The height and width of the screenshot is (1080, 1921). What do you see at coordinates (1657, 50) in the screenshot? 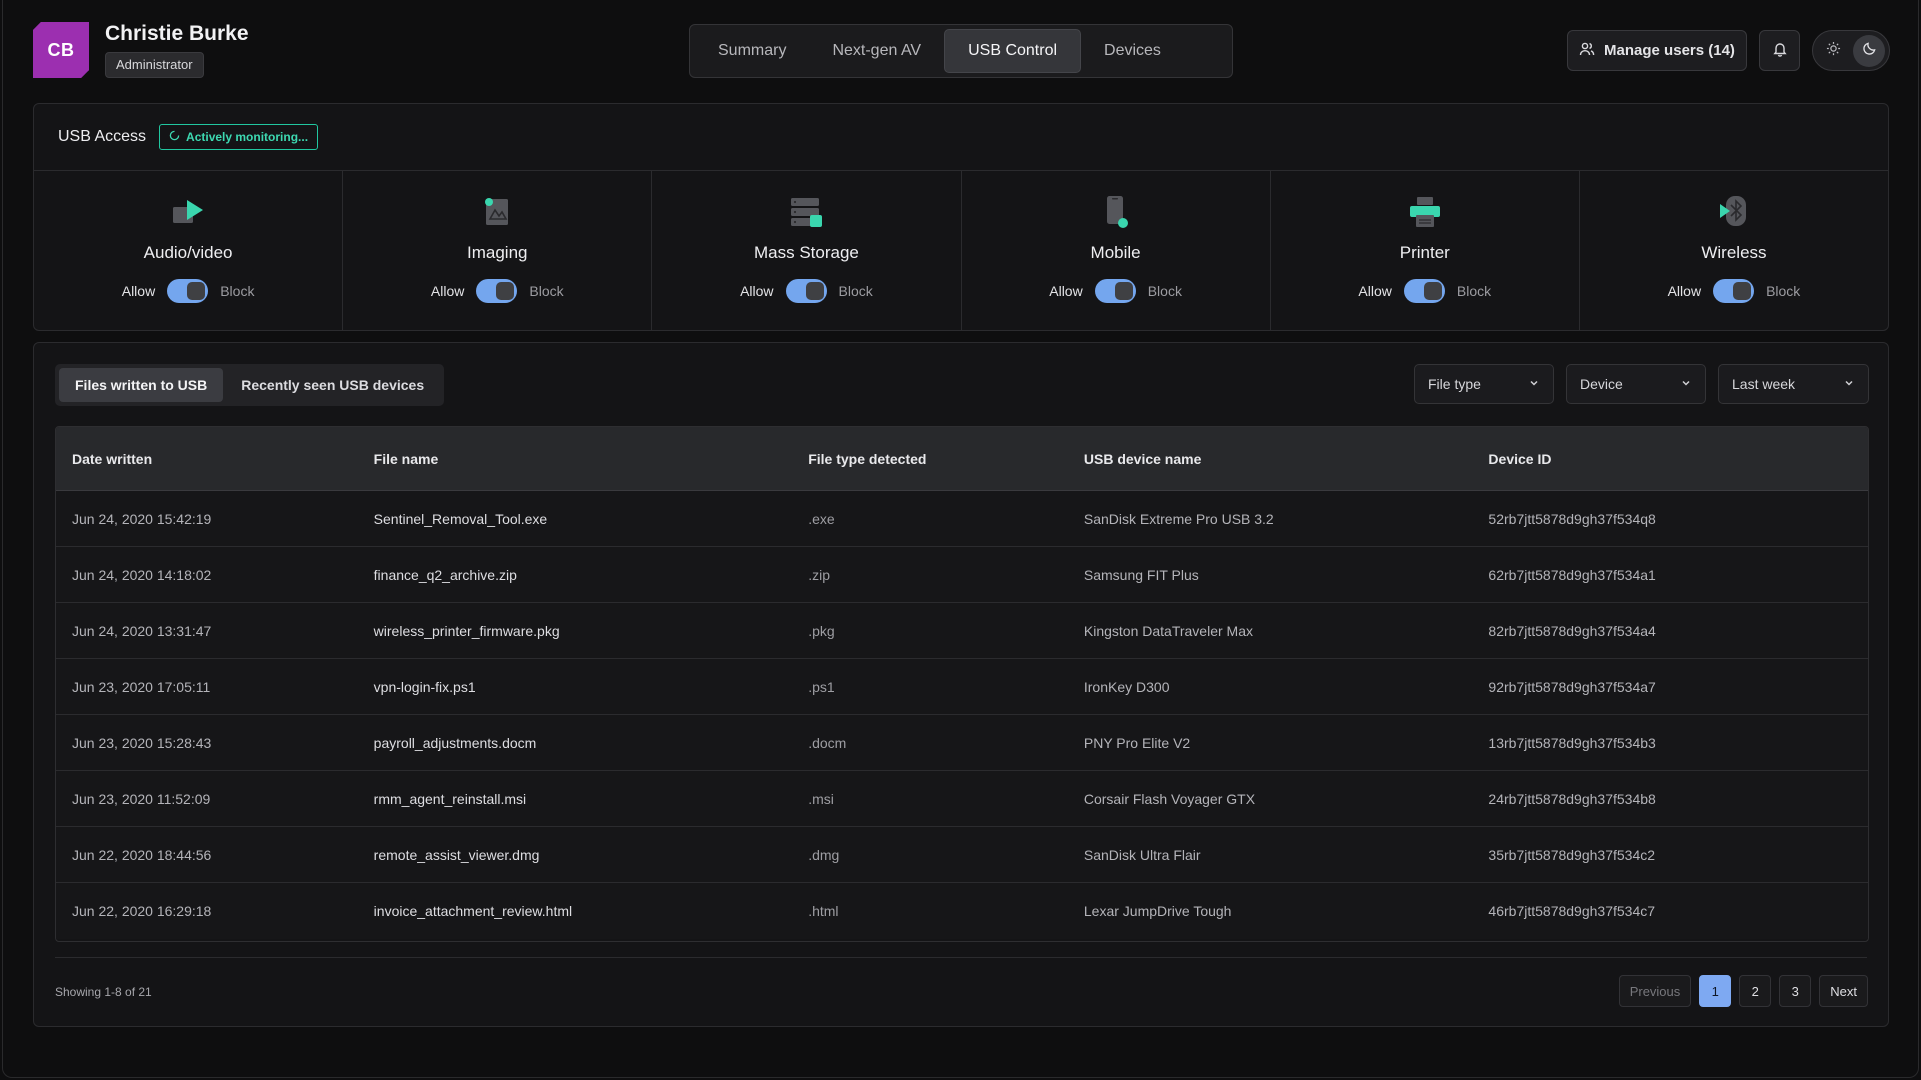
I see `manage-users-button: Manage users (14)` at bounding box center [1657, 50].